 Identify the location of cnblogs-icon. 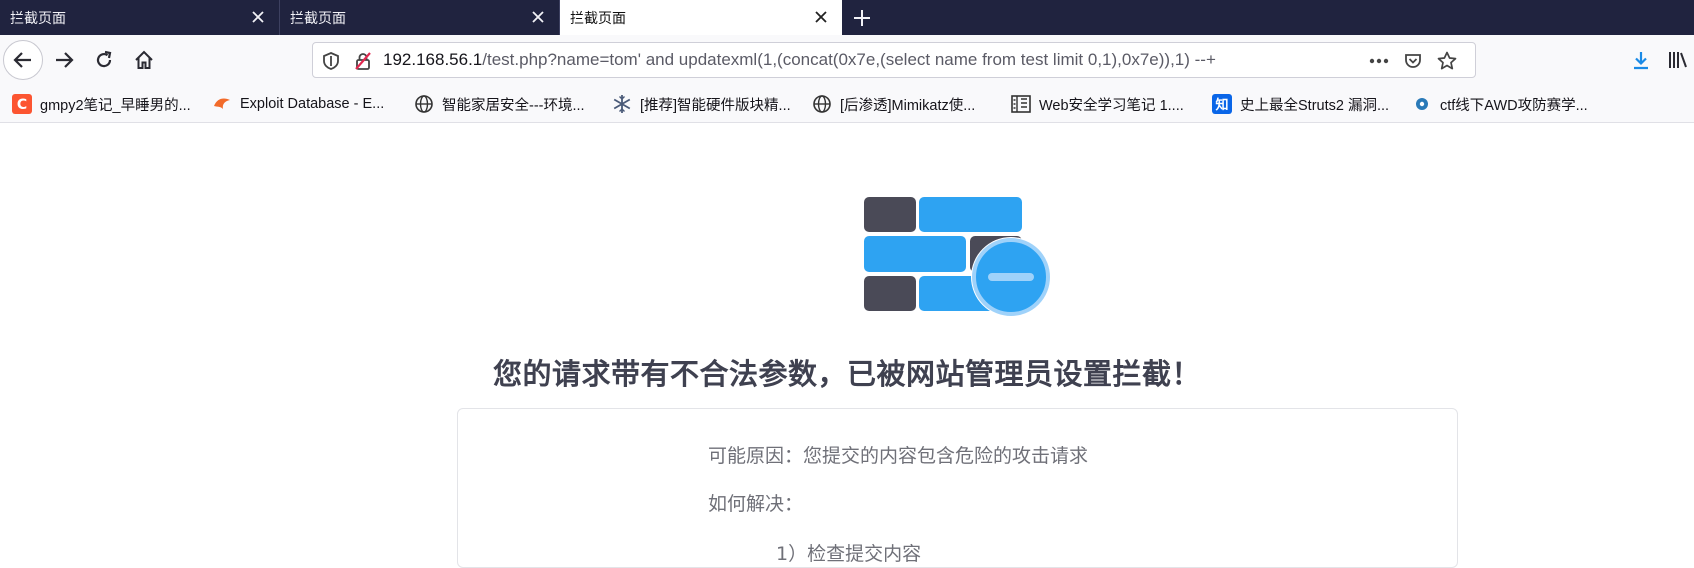
(1422, 104).